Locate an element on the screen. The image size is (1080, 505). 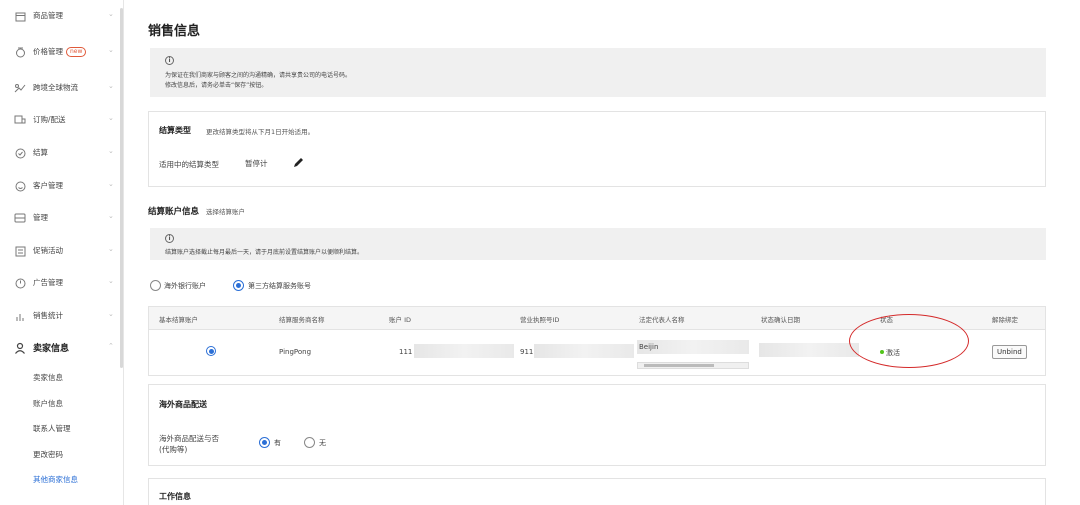
settlement-type-note: 更改结算类型将从下月1日开始适用。 is located at coordinates (260, 132).